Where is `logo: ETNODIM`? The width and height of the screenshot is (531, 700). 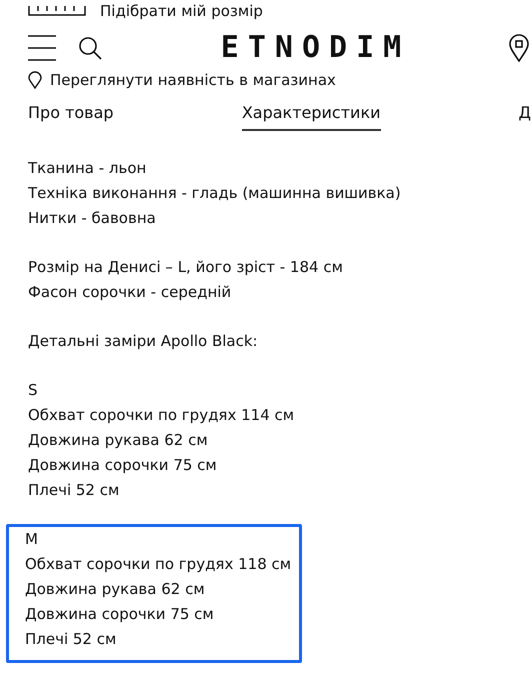
logo: ETNODIM is located at coordinates (315, 47).